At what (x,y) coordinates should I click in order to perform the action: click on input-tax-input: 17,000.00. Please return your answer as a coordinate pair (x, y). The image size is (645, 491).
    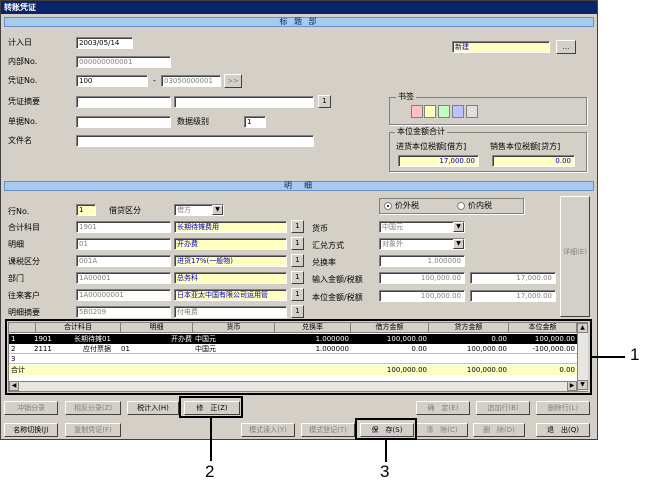
    Looking at the image, I should click on (513, 278).